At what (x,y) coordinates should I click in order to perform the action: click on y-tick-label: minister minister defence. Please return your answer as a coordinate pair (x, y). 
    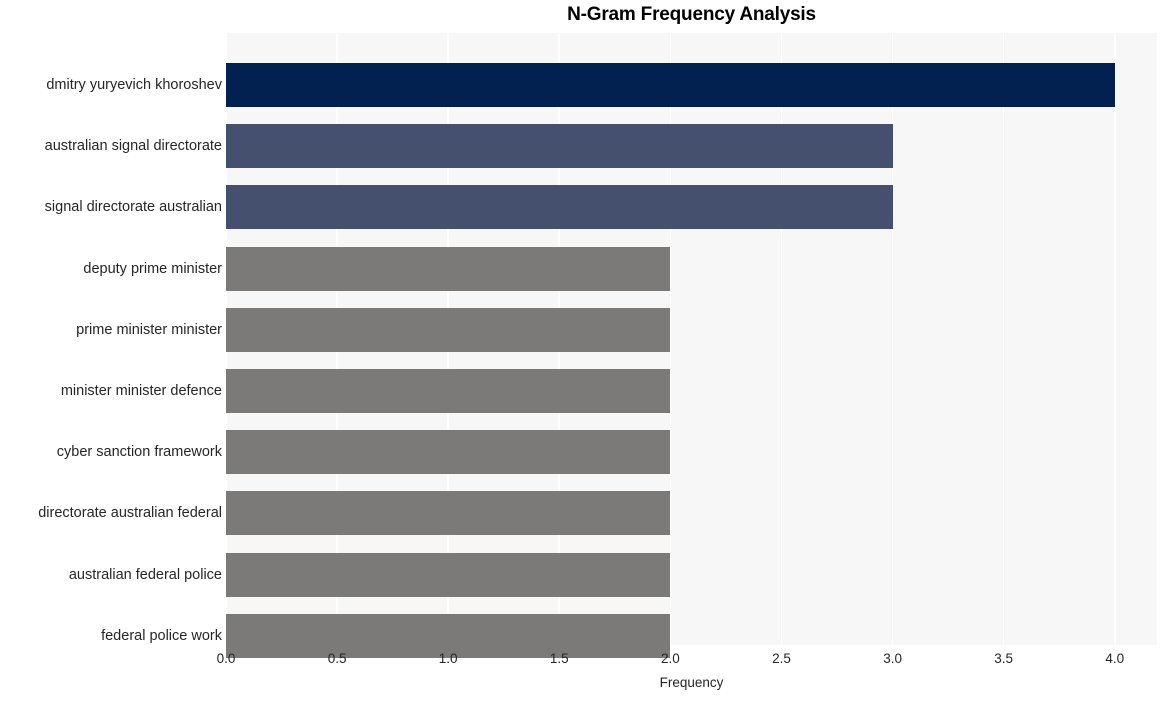
    Looking at the image, I should click on (141, 391).